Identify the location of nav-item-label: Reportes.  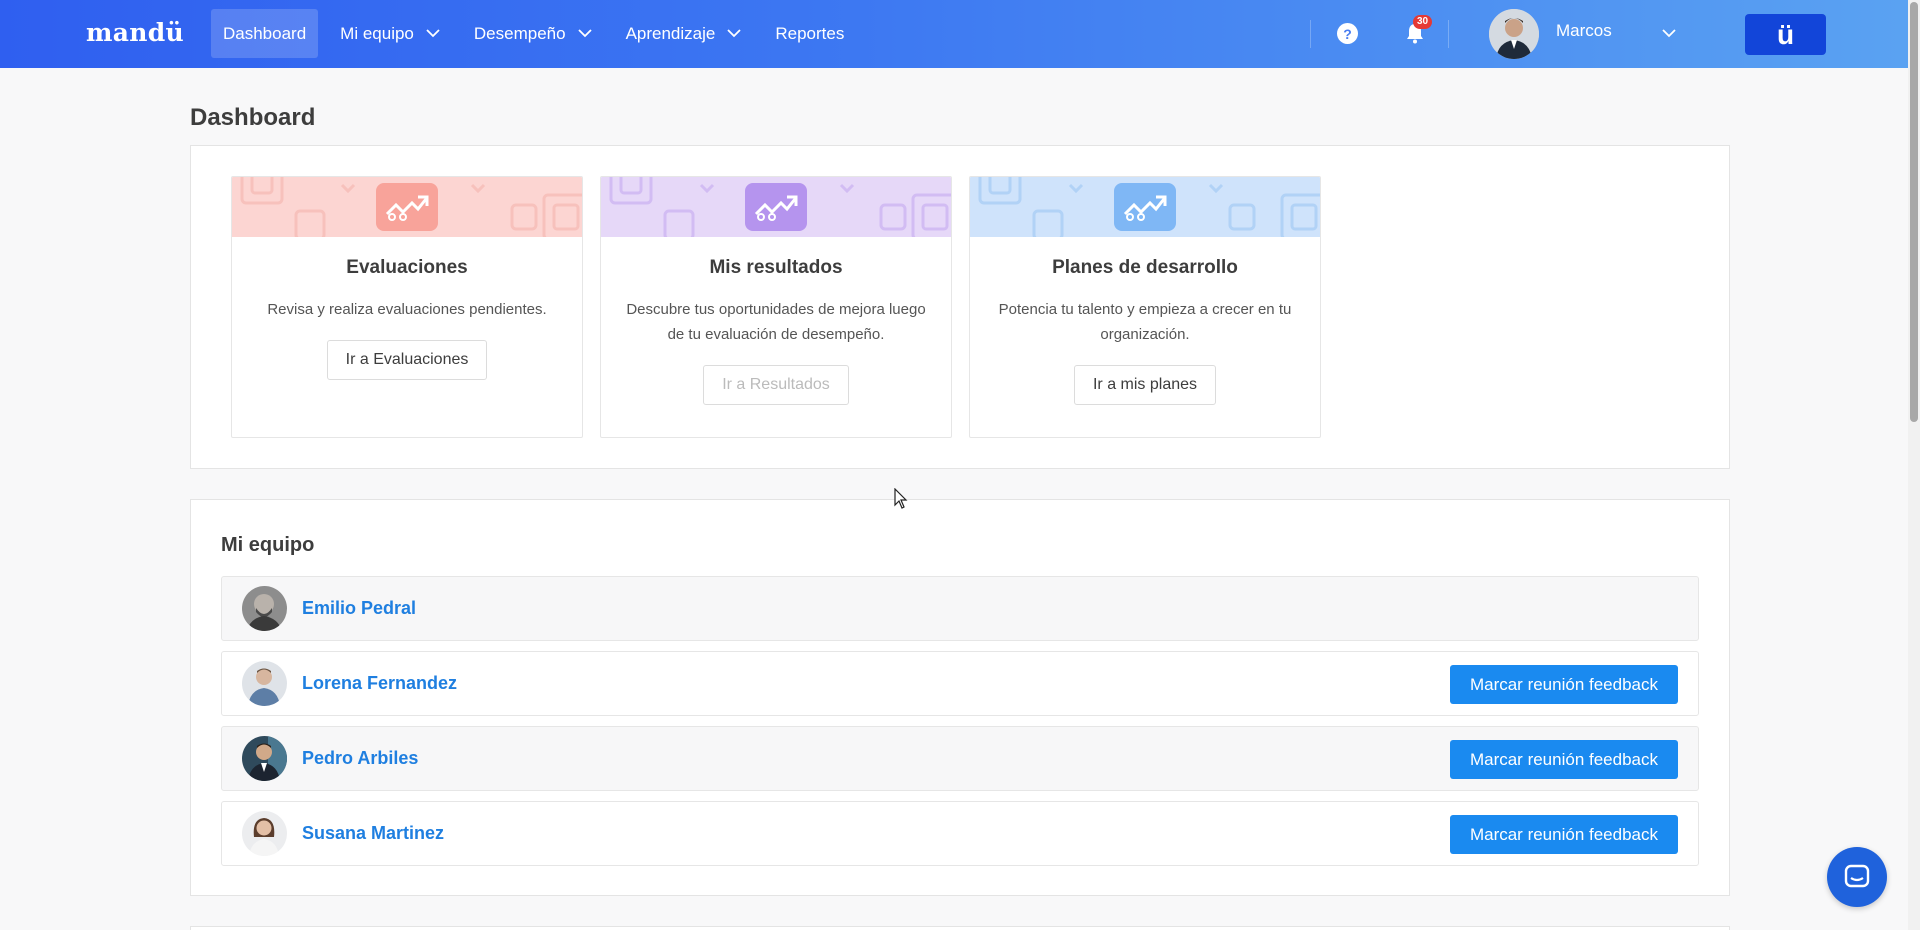
(810, 33).